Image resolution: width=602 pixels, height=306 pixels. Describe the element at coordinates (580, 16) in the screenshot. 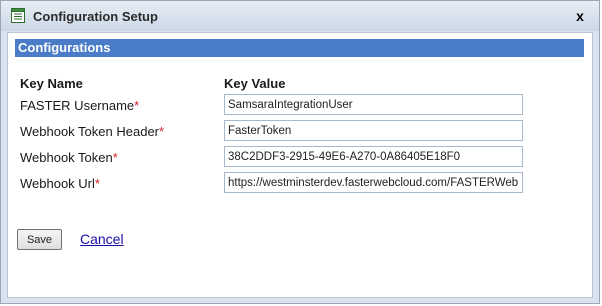

I see `close-button: x` at that location.